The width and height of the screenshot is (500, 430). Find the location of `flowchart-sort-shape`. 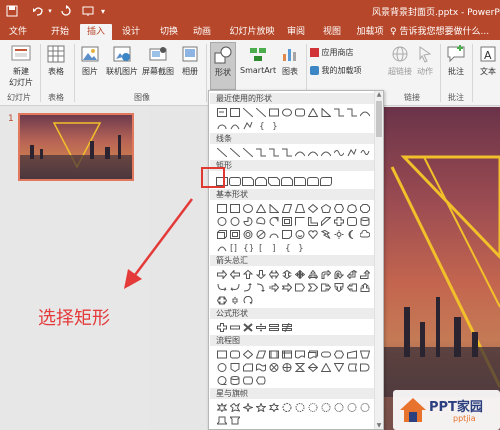

flowchart-sort-shape is located at coordinates (312, 367).